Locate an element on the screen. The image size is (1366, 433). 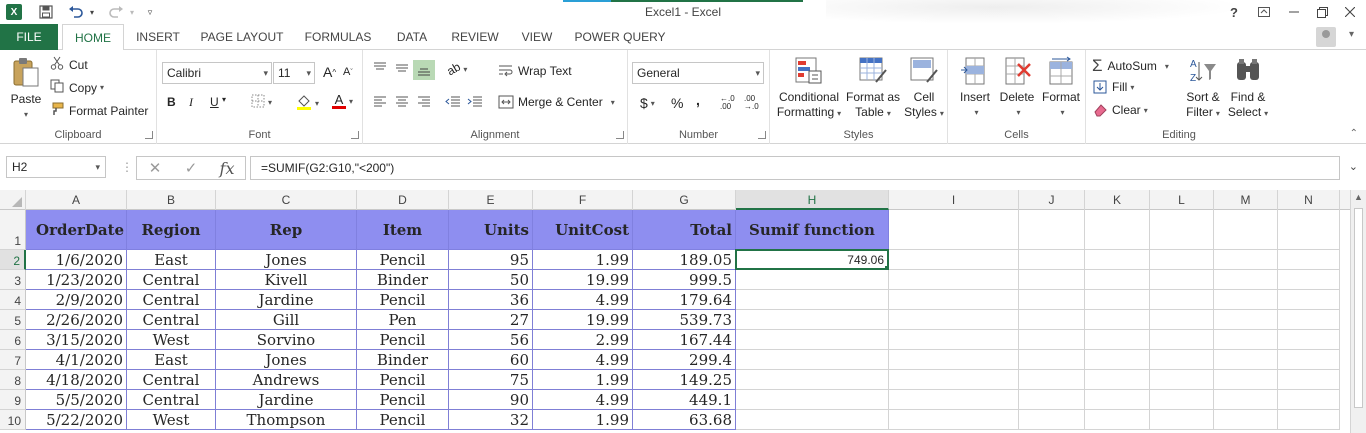
select-all-corner is located at coordinates (13, 200).